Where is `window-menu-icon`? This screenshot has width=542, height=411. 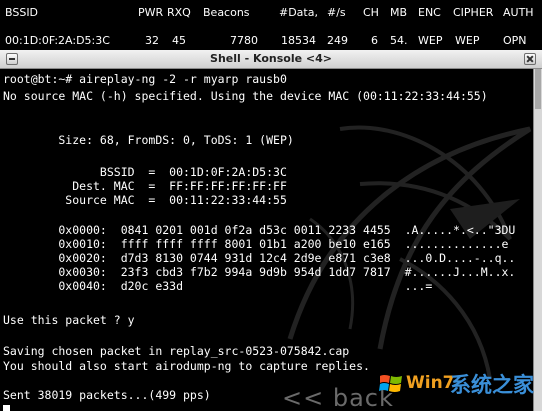
window-menu-icon is located at coordinates (12, 59).